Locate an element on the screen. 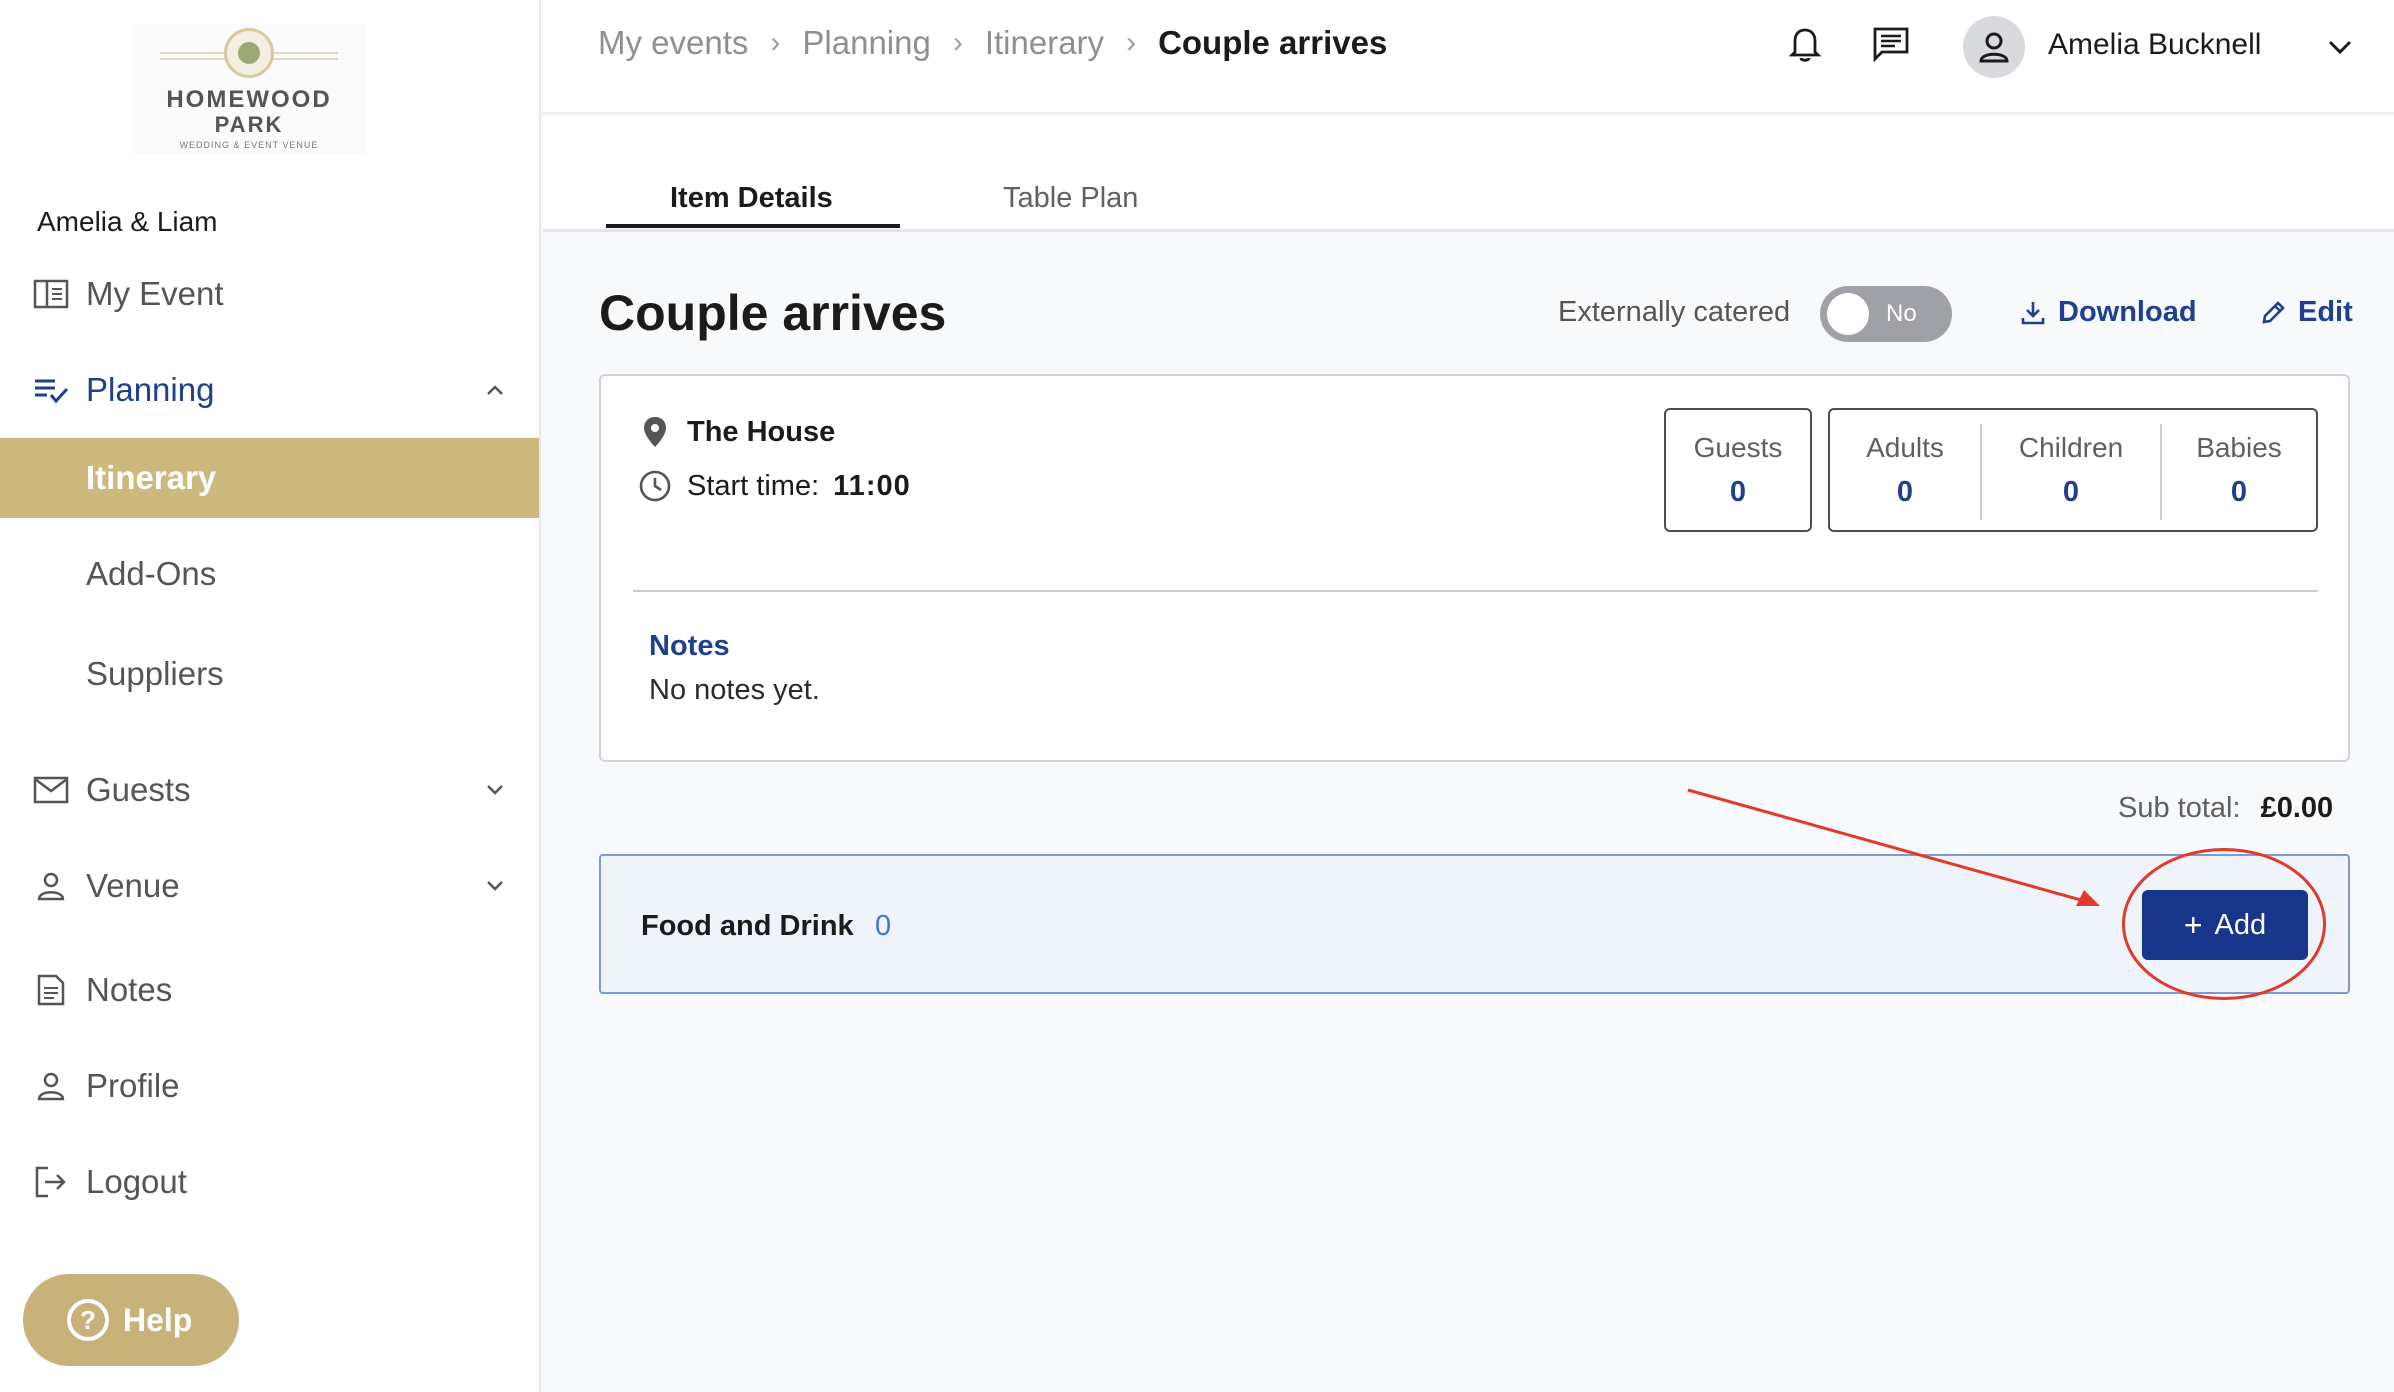 This screenshot has width=2394, height=1392. subtotal-label: Sub total: is located at coordinates (2179, 808).